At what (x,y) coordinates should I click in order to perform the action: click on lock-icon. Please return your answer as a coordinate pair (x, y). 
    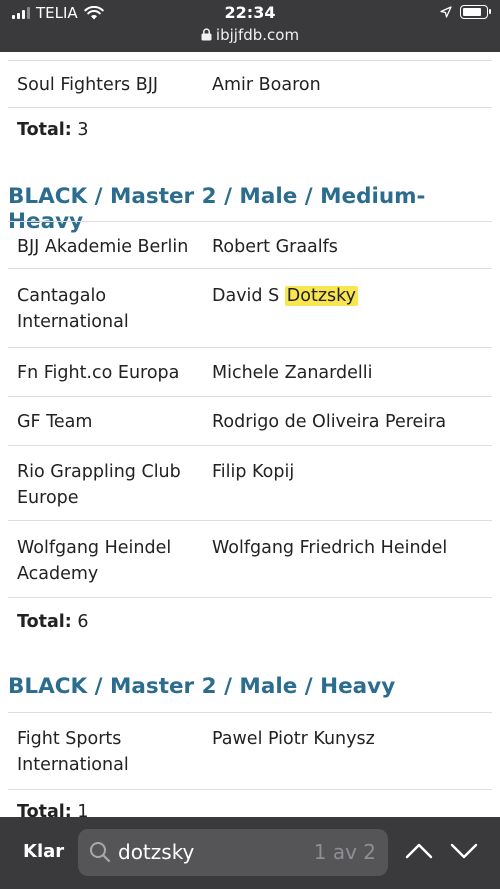
    Looking at the image, I should click on (206, 34).